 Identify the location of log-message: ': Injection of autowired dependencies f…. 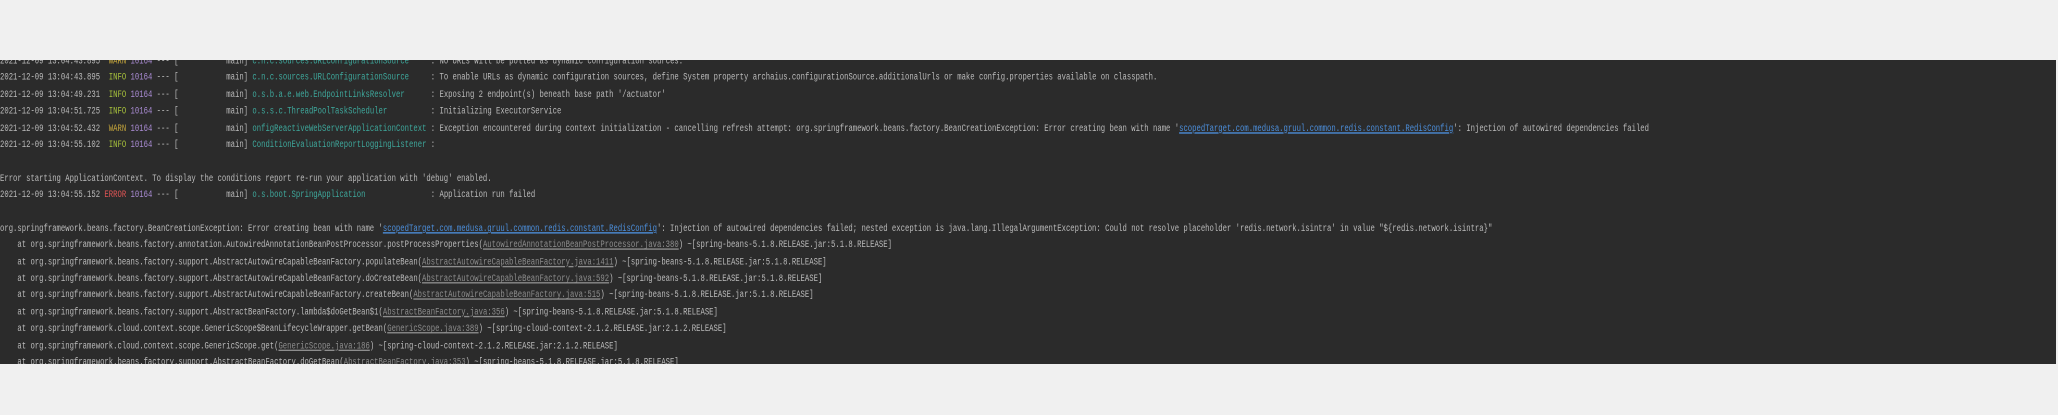
(1551, 129).